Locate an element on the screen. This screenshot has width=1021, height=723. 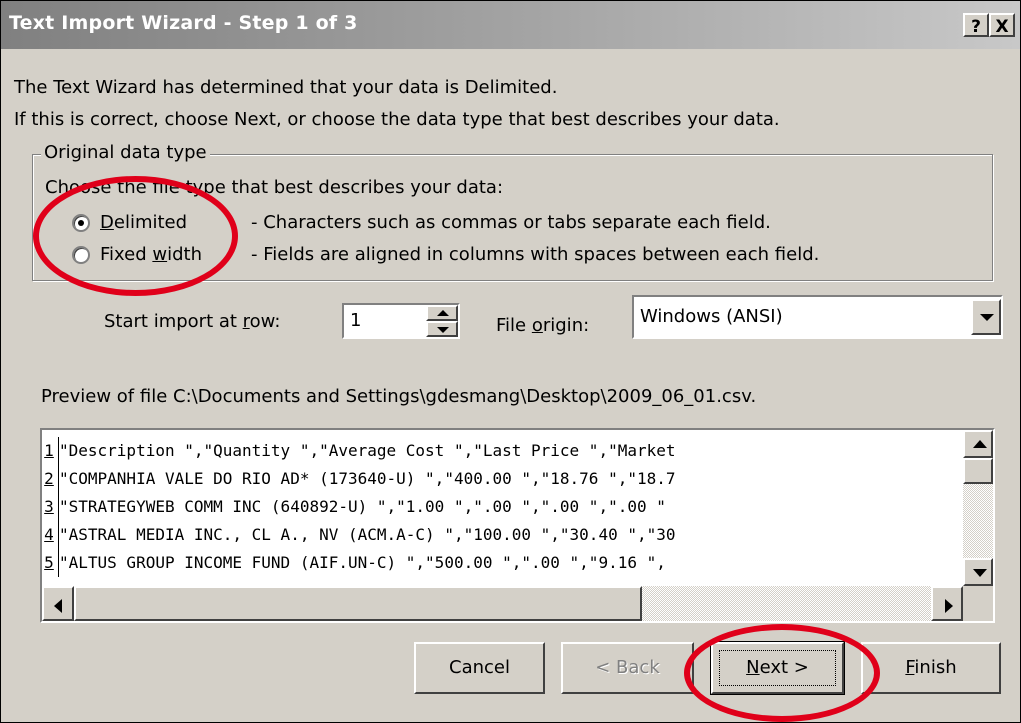
file-origin-label: File origin: is located at coordinates (543, 325).